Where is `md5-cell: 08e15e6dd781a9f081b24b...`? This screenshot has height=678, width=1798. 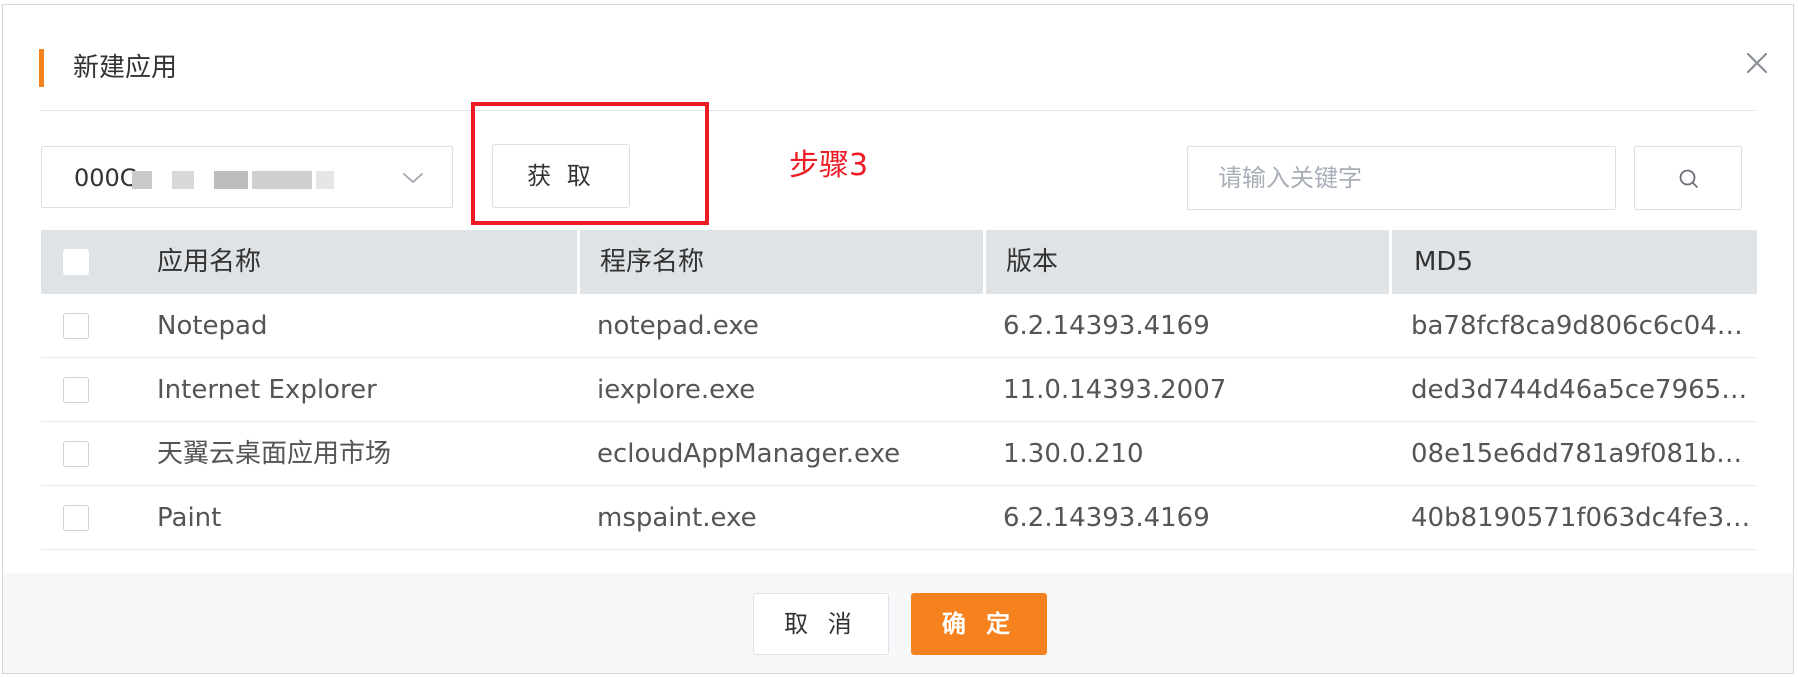
md5-cell: 08e15e6dd781a9f081b24b... is located at coordinates (1584, 454).